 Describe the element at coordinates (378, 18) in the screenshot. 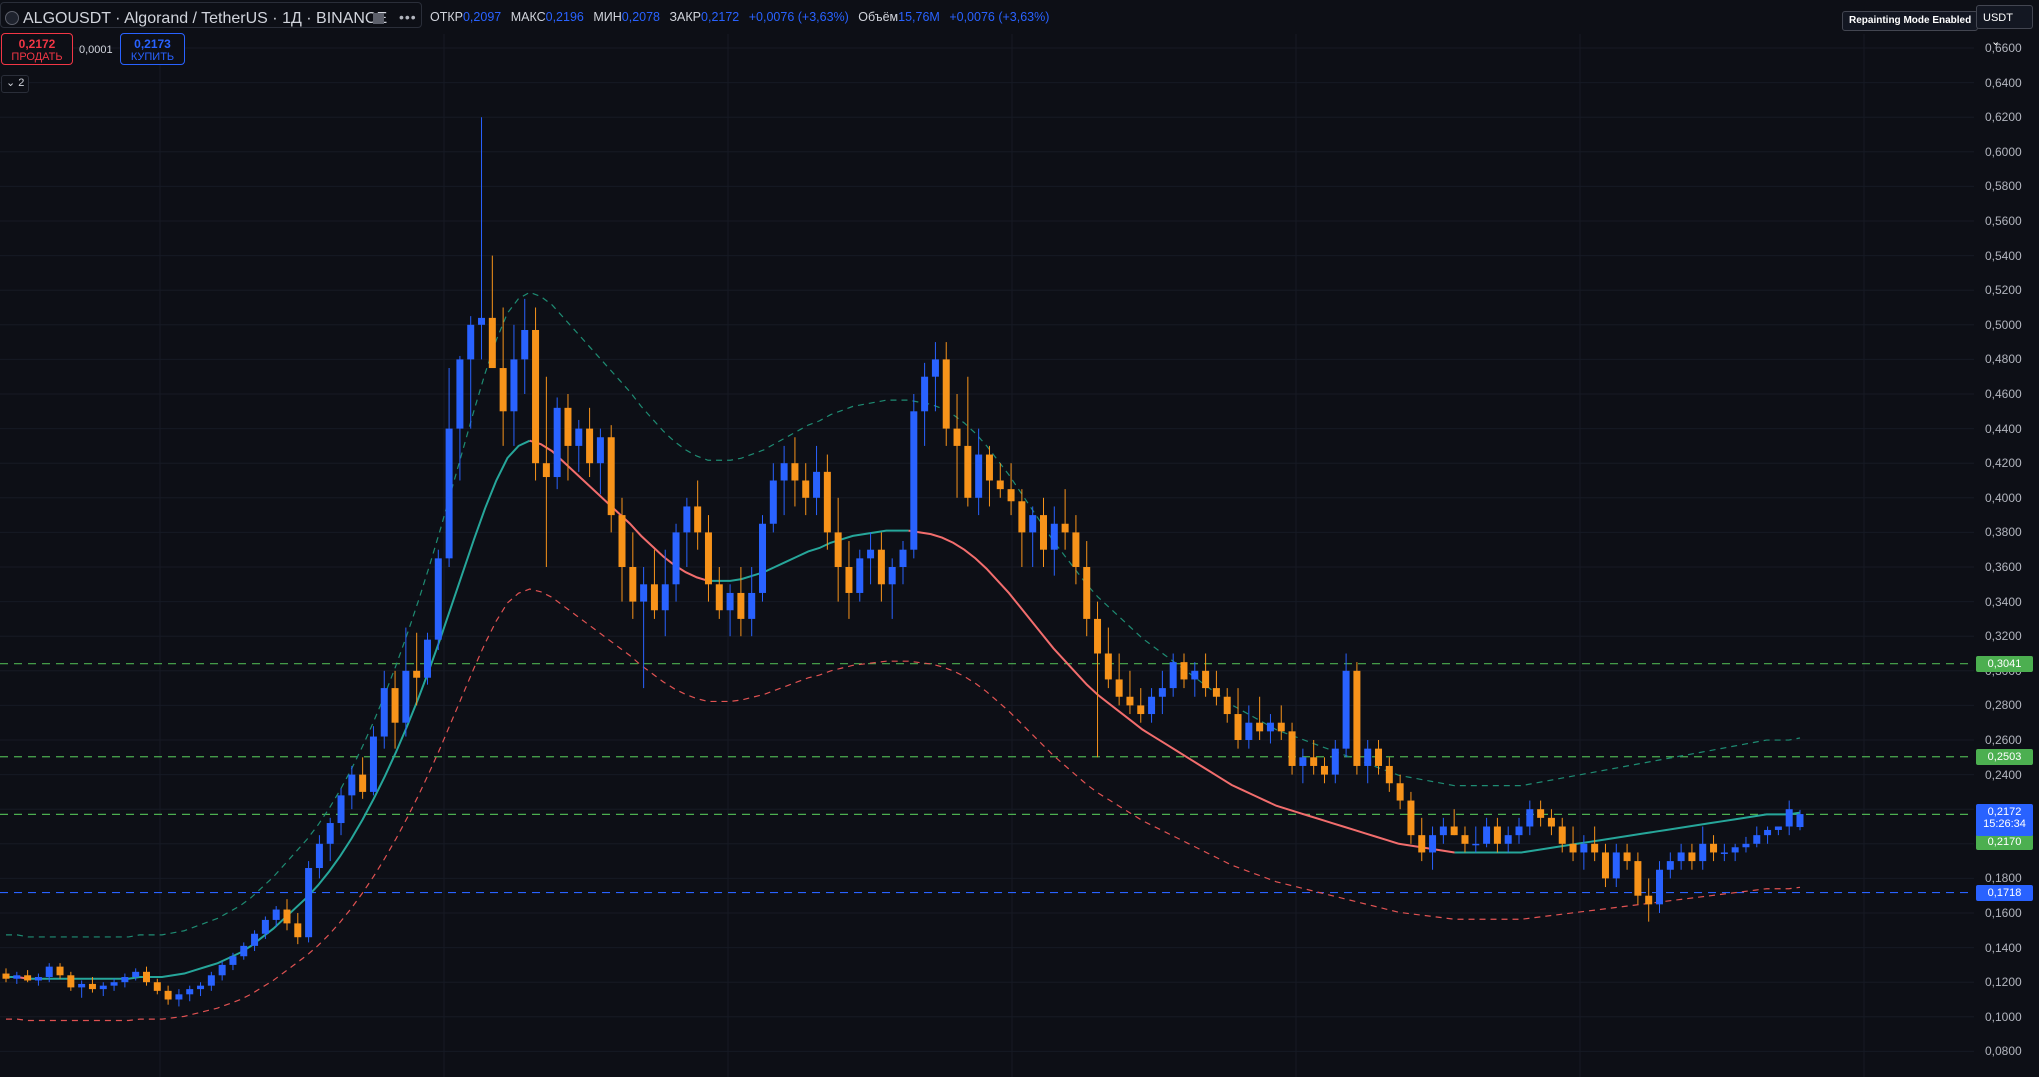

I see `flag-icon` at that location.